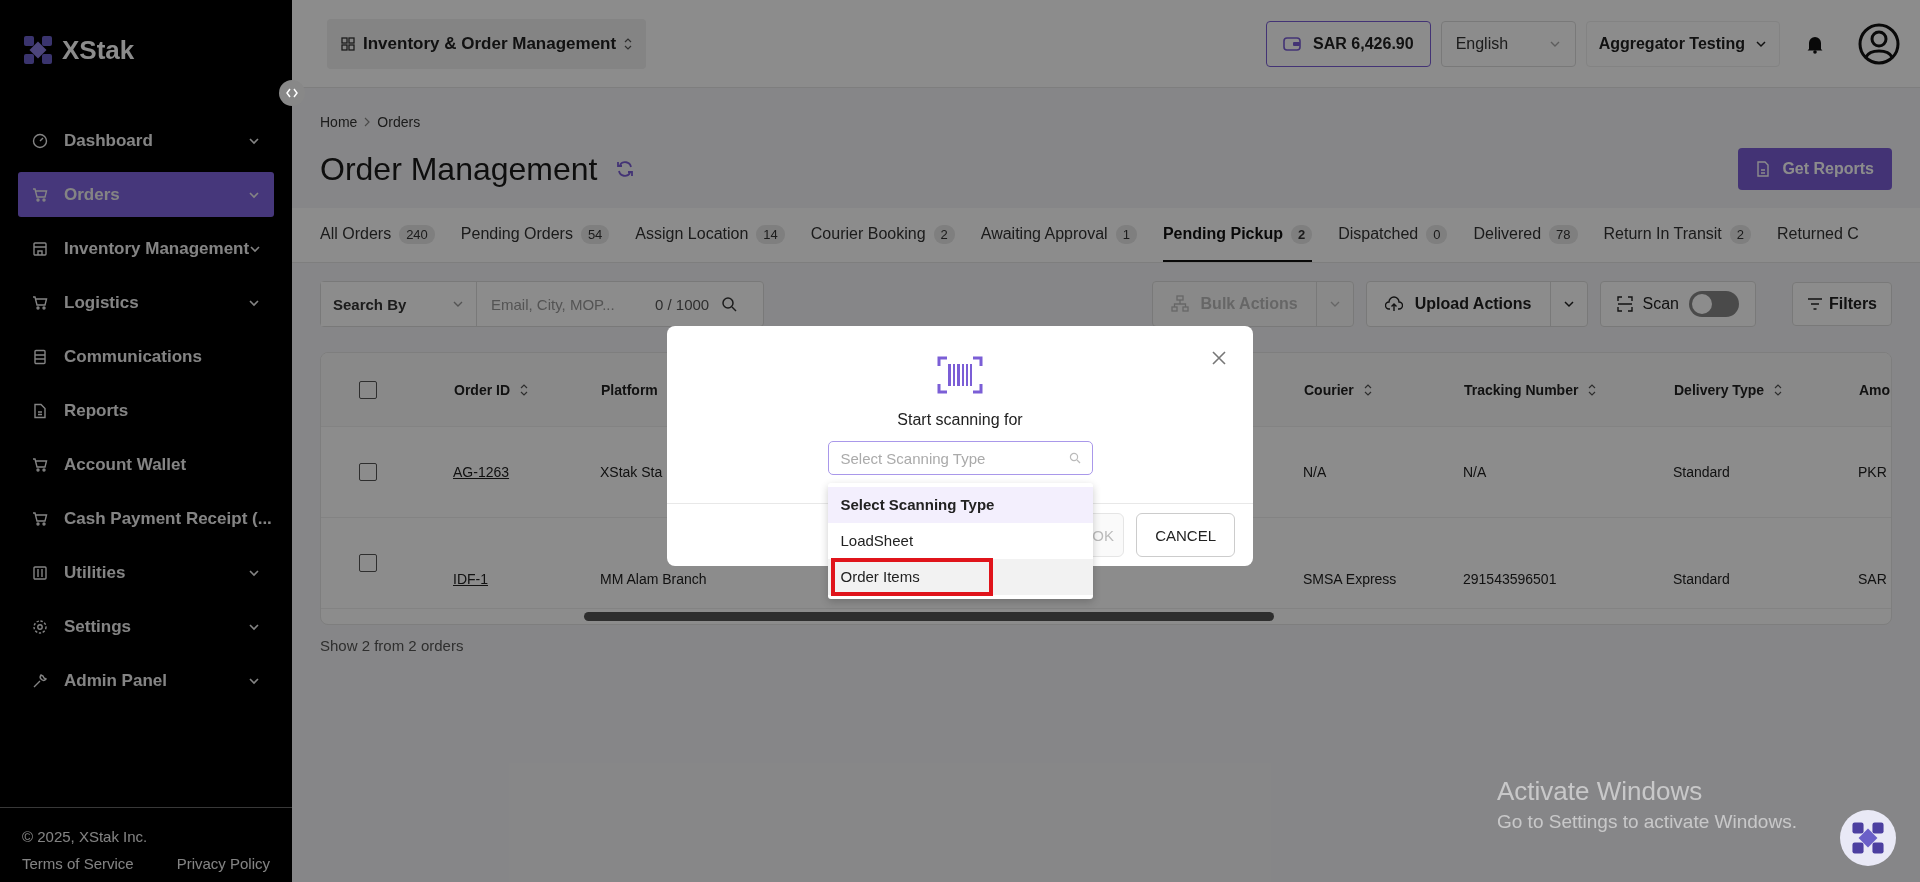 The width and height of the screenshot is (1920, 882). What do you see at coordinates (146, 356) in the screenshot?
I see `sidebar-item: Communications` at bounding box center [146, 356].